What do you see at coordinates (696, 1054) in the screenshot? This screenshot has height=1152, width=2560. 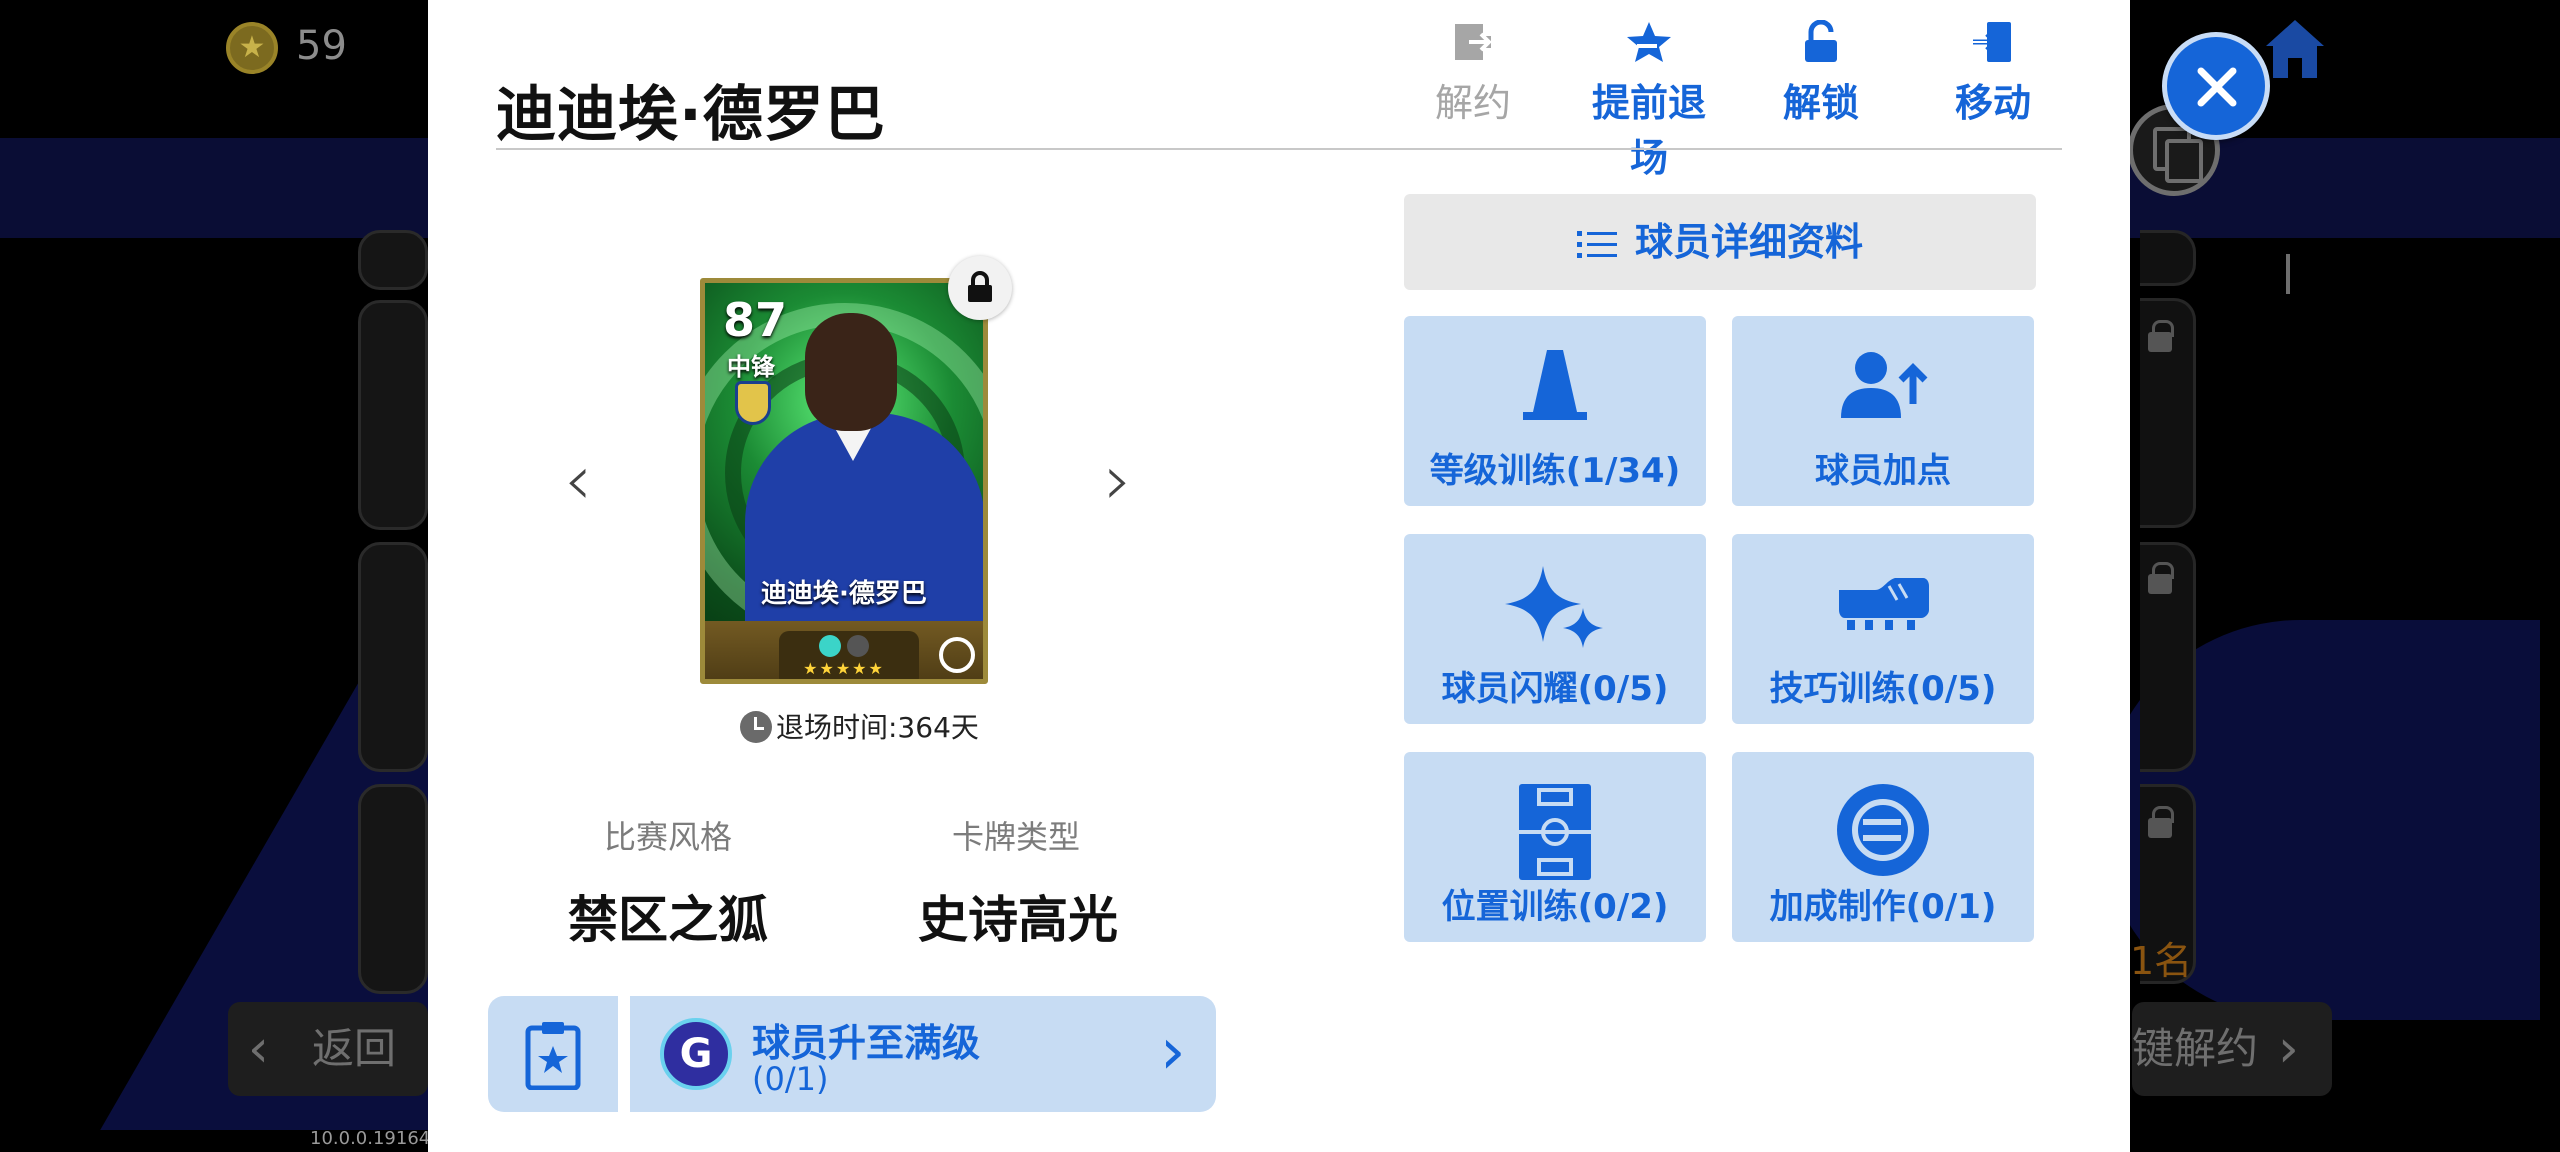 I see `g-coin-icon: G` at bounding box center [696, 1054].